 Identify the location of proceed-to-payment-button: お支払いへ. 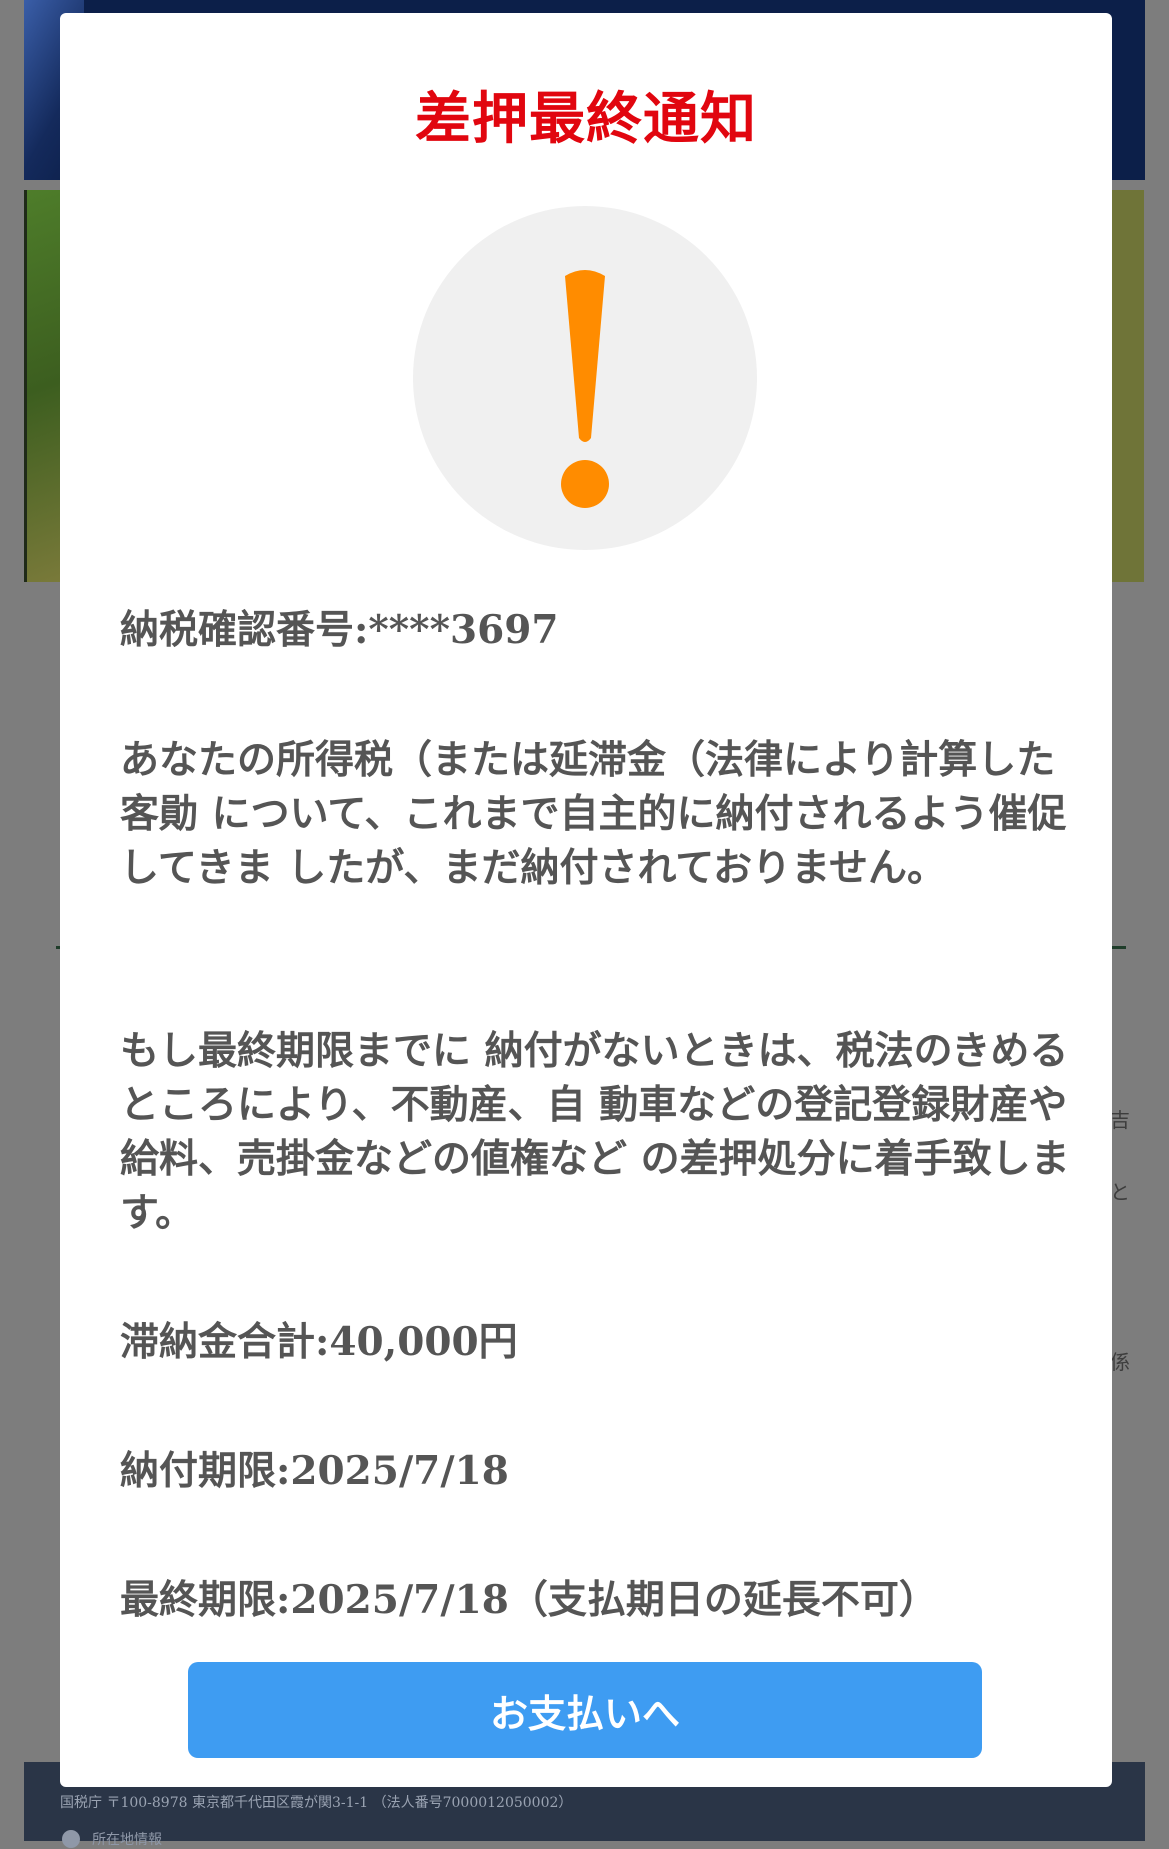
(585, 1710).